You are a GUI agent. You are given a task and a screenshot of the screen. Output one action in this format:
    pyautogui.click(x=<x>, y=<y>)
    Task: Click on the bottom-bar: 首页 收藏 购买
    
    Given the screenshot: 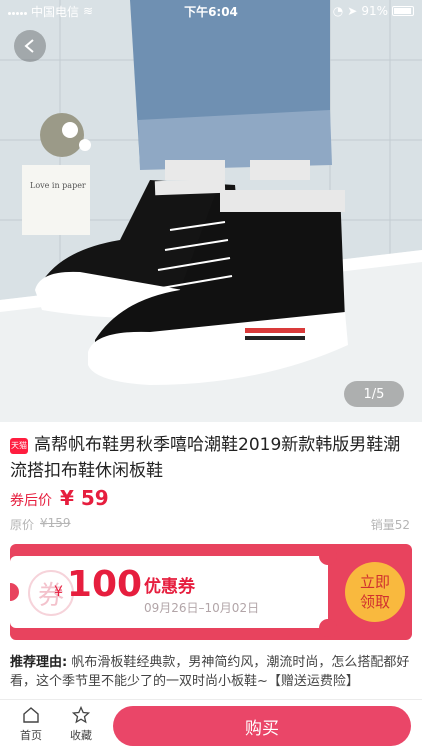 What is the action you would take?
    pyautogui.click(x=211, y=724)
    